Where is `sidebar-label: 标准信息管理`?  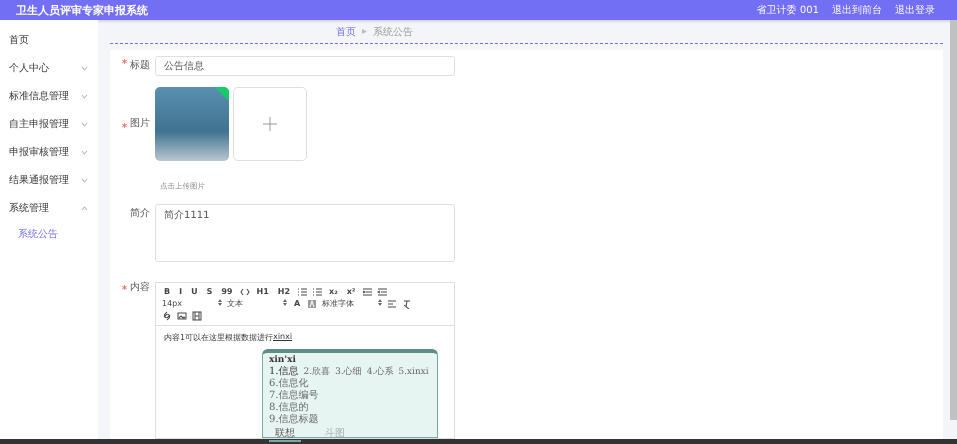 sidebar-label: 标准信息管理 is located at coordinates (39, 96).